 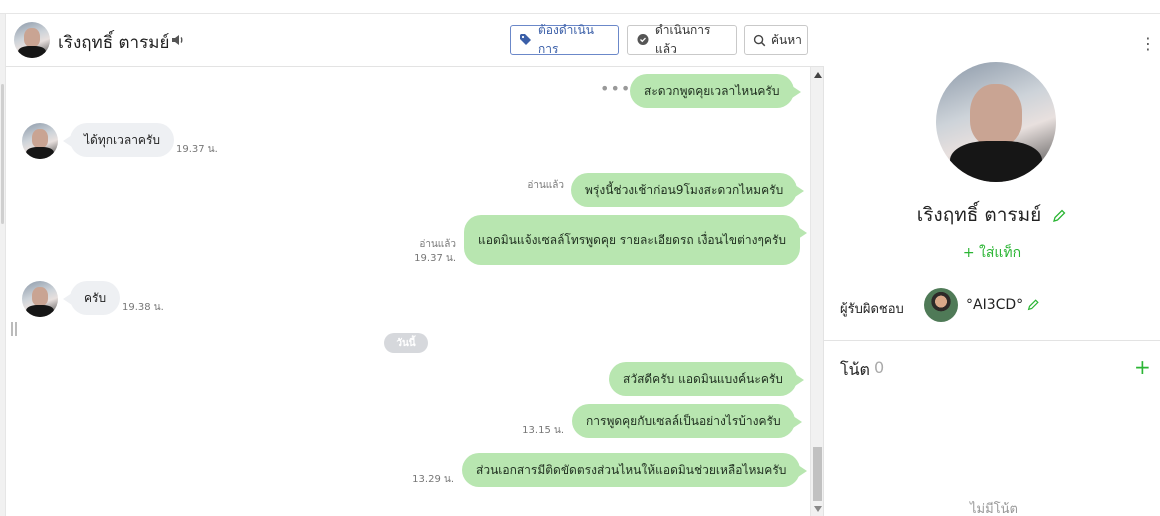 I want to click on search-button: ค้นหา, so click(x=776, y=40).